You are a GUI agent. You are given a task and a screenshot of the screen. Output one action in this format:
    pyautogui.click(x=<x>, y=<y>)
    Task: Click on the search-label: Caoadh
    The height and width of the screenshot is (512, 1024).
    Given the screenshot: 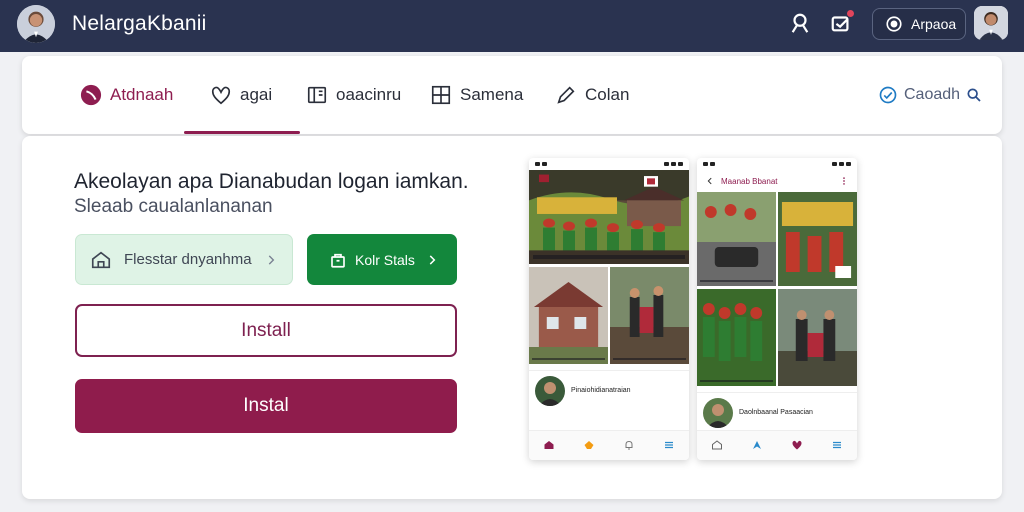 What is the action you would take?
    pyautogui.click(x=932, y=94)
    